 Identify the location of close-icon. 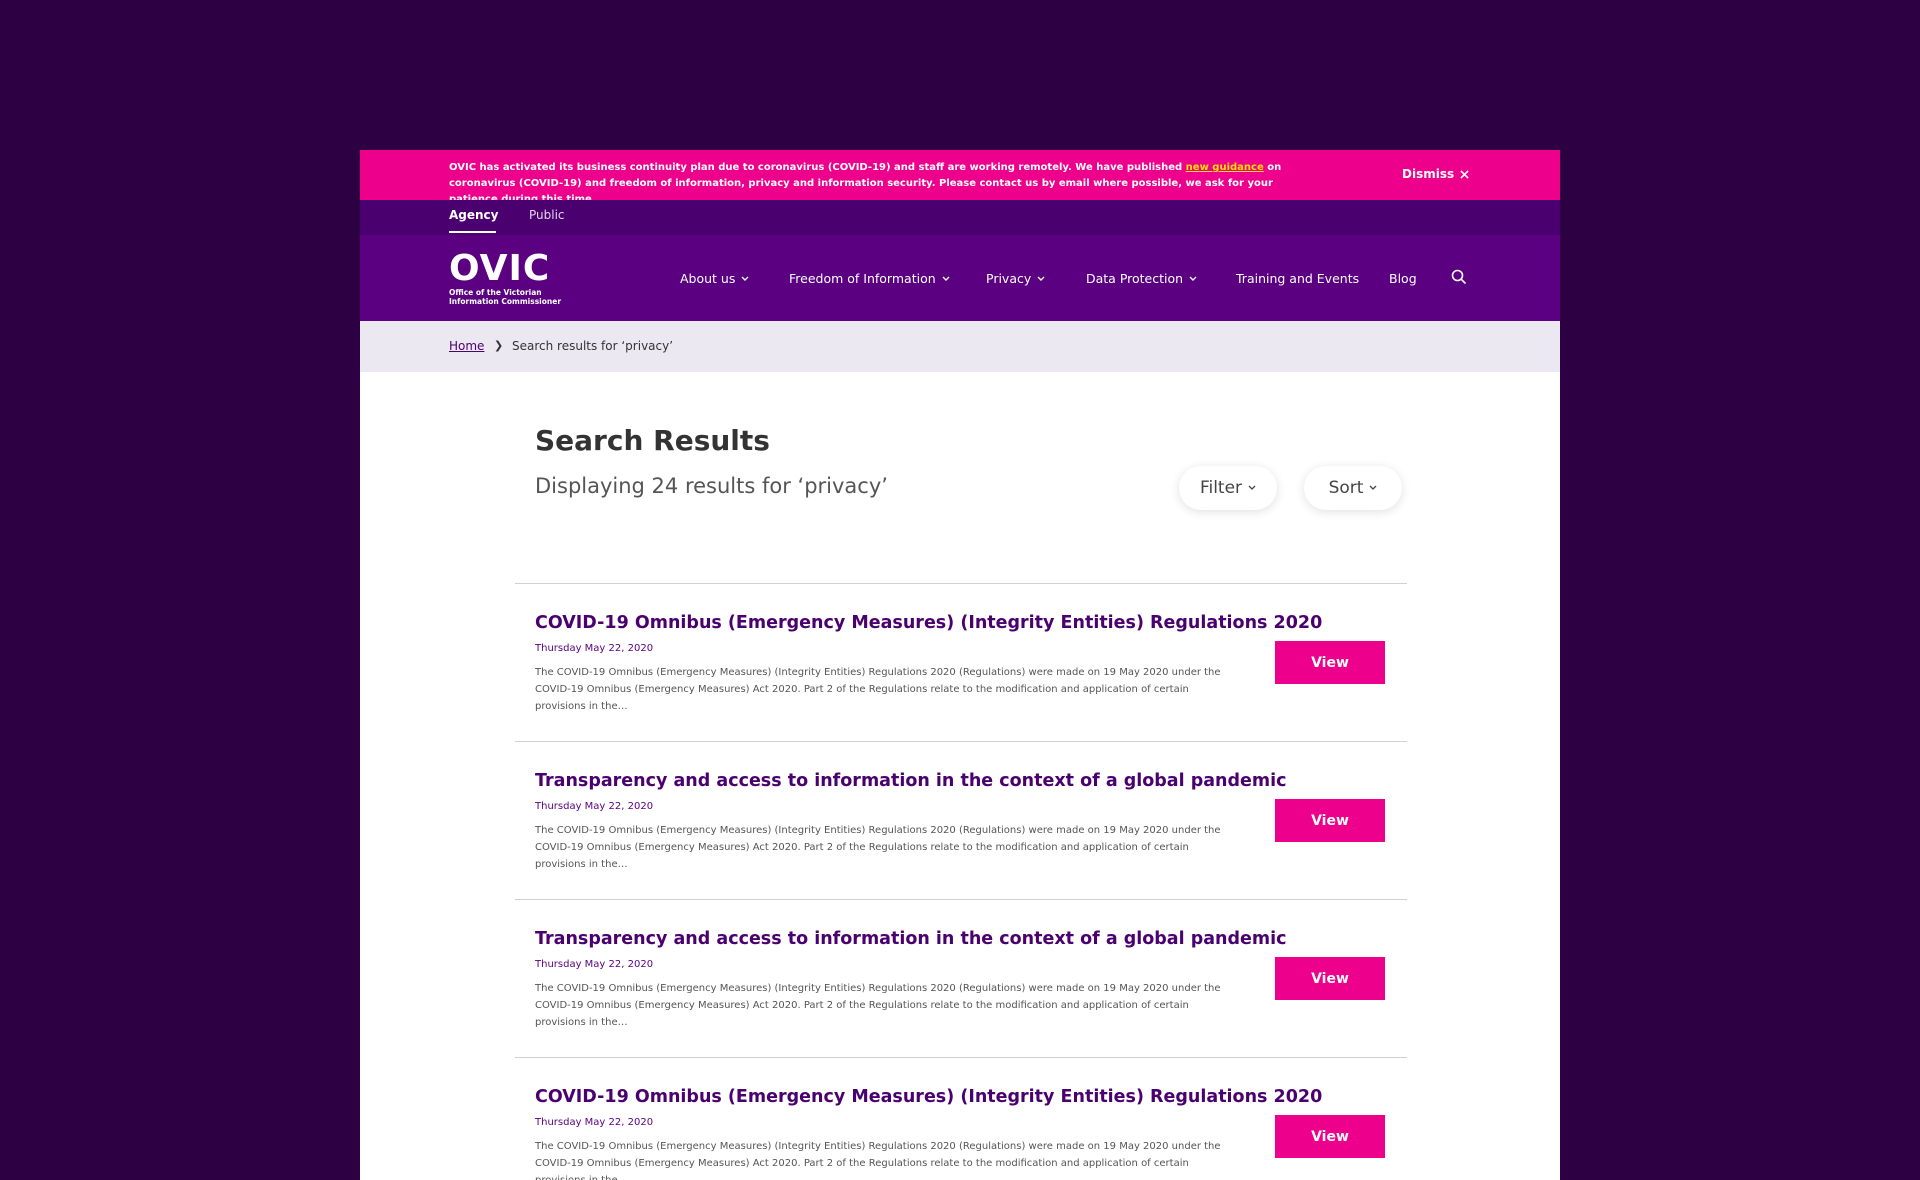
(1464, 174).